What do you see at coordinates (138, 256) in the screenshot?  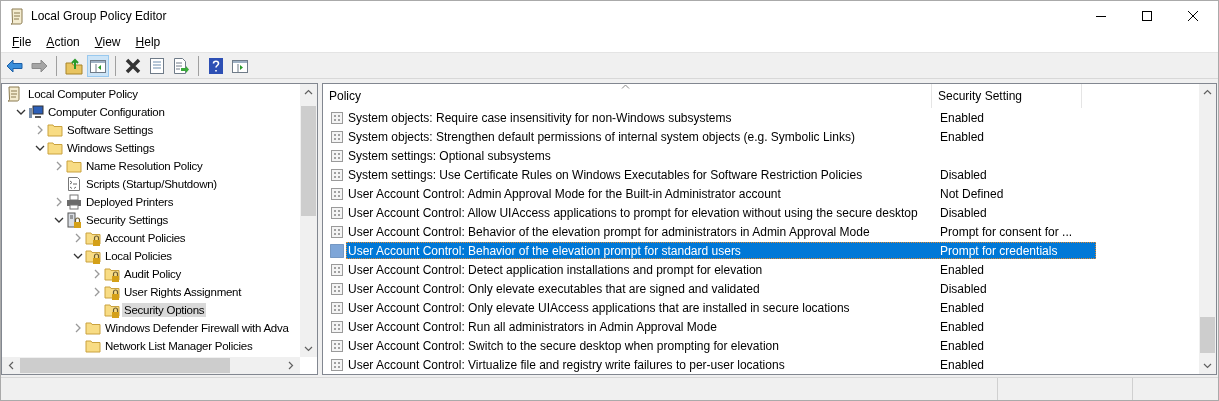 I see `tree-item: Local Policies` at bounding box center [138, 256].